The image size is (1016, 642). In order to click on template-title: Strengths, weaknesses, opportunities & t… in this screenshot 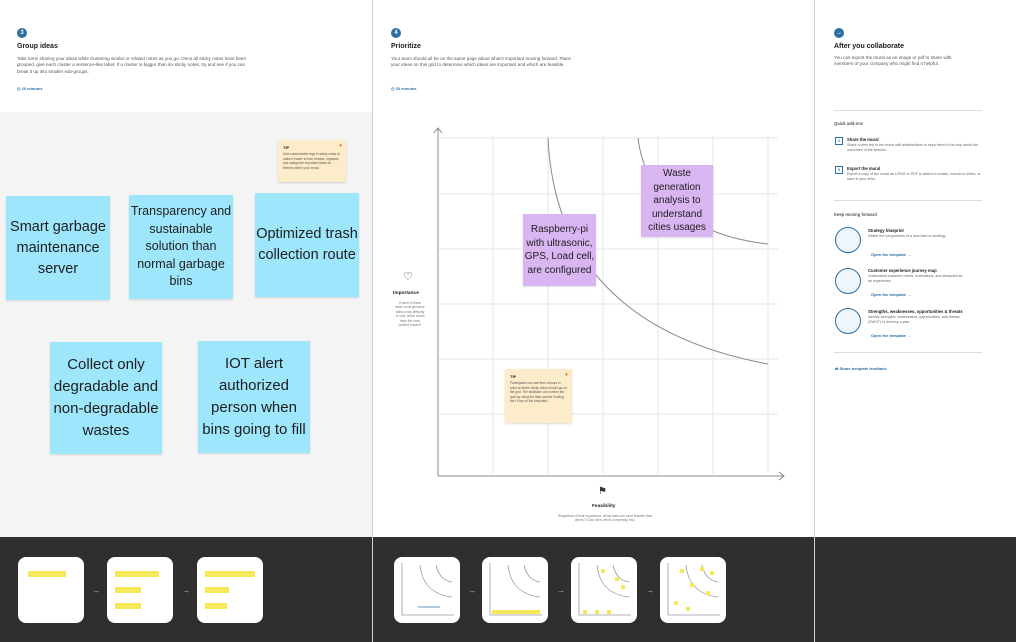, I will do `click(915, 311)`.